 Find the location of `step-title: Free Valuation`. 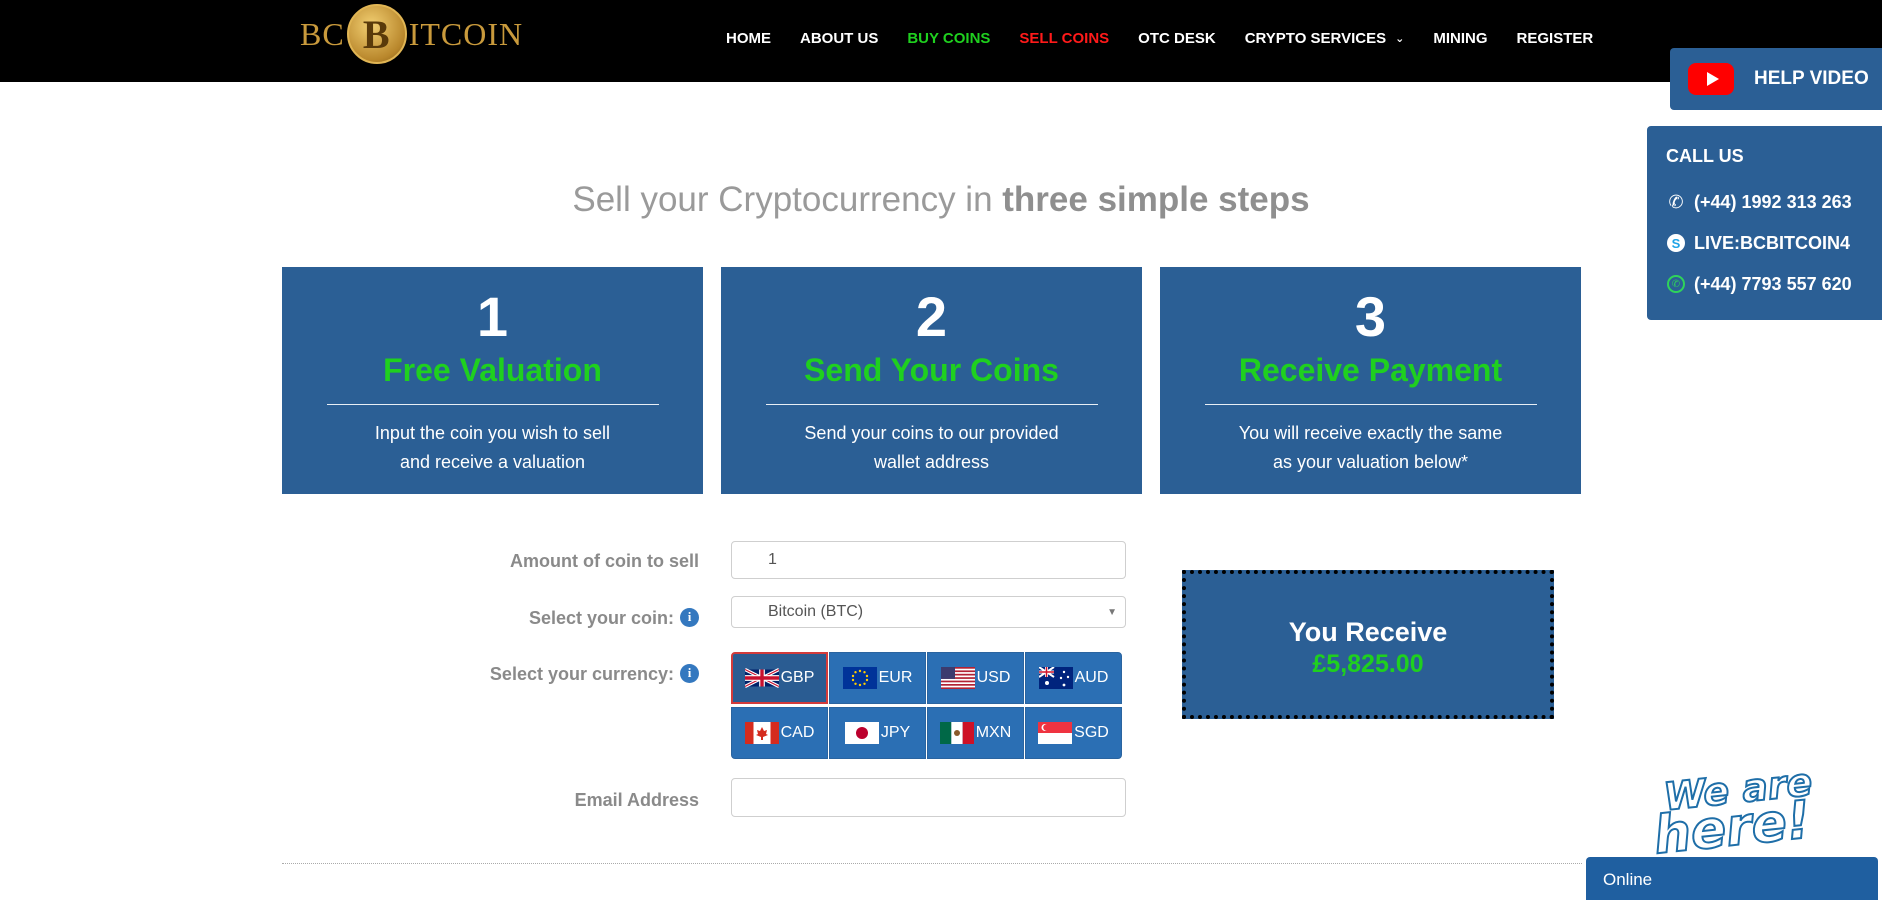

step-title: Free Valuation is located at coordinates (492, 370).